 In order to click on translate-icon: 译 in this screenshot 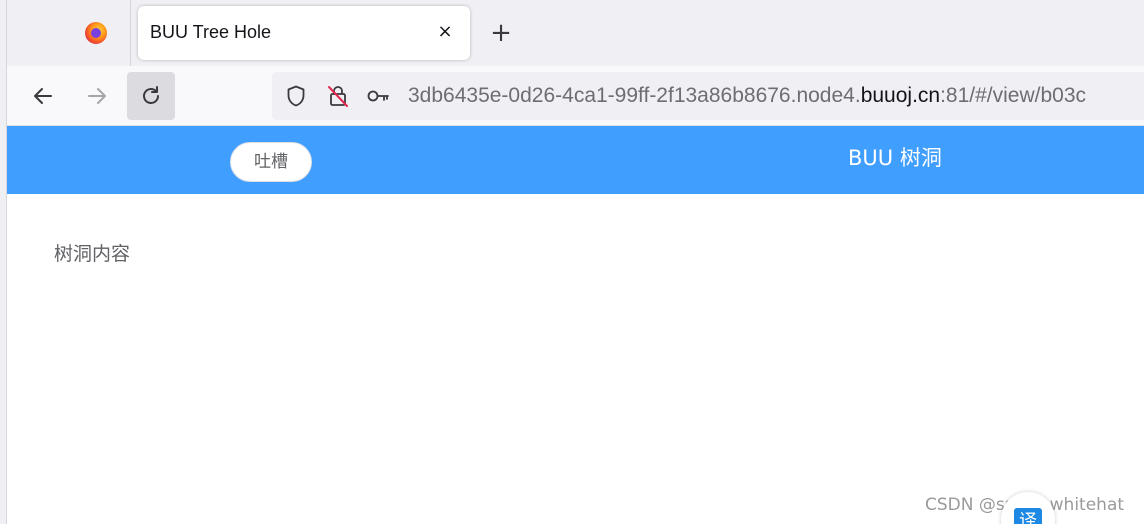, I will do `click(1028, 516)`.